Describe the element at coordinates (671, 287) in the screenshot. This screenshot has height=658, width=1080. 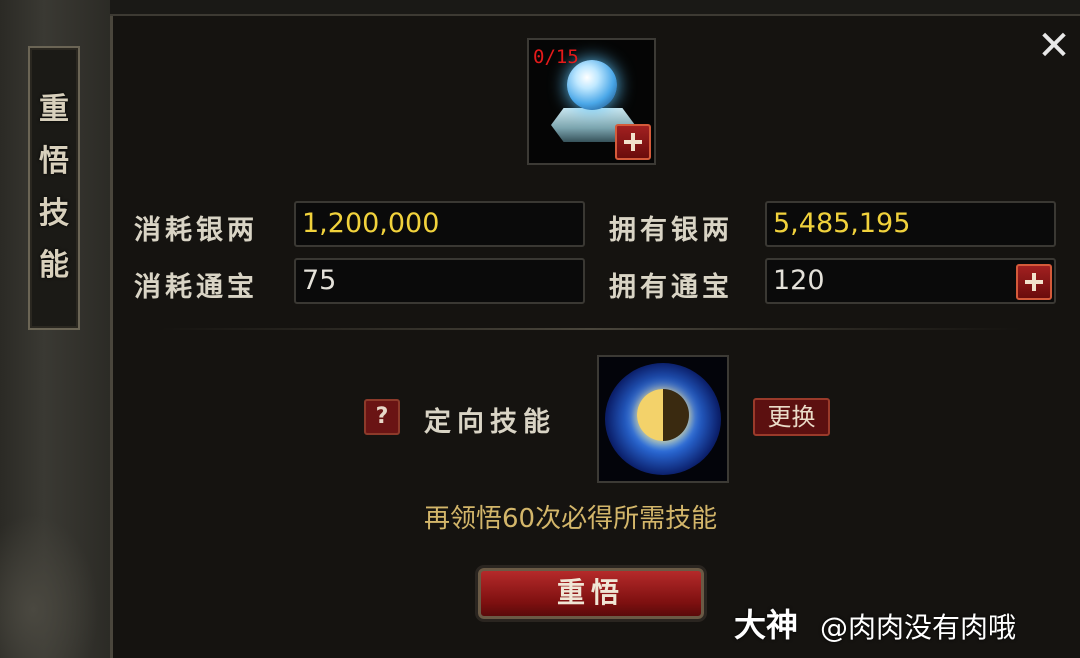
I see `treasure-own-label: 拥有通宝` at that location.